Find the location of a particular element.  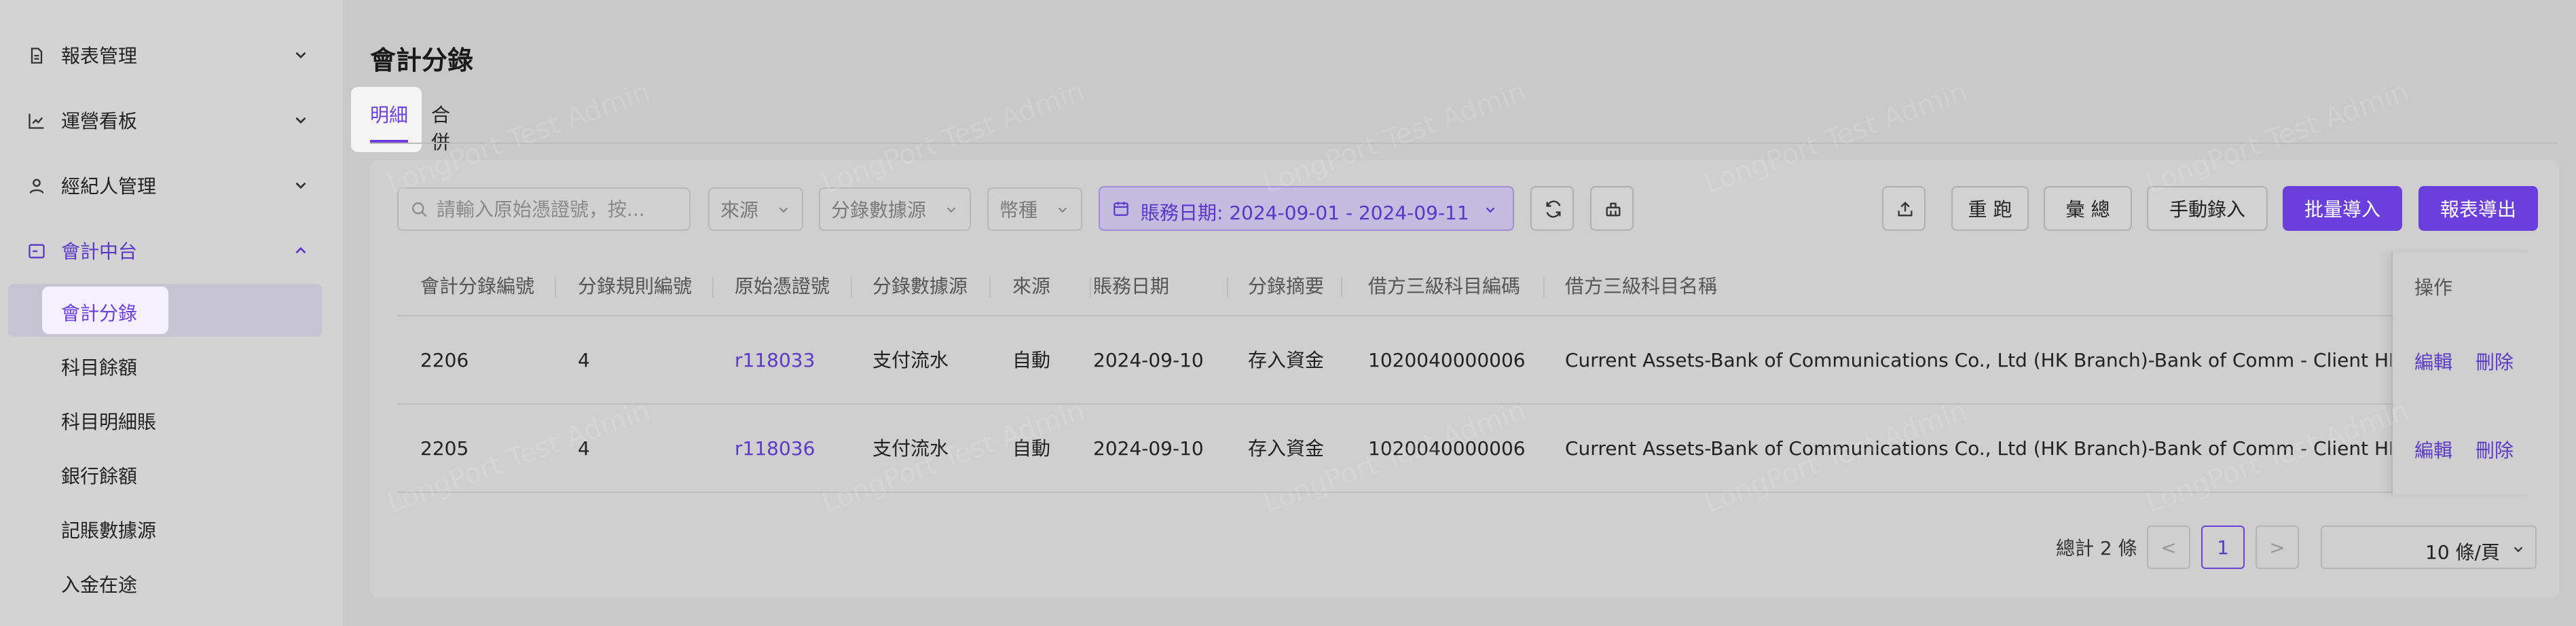

column-header: 原始憑證號 is located at coordinates (782, 286).